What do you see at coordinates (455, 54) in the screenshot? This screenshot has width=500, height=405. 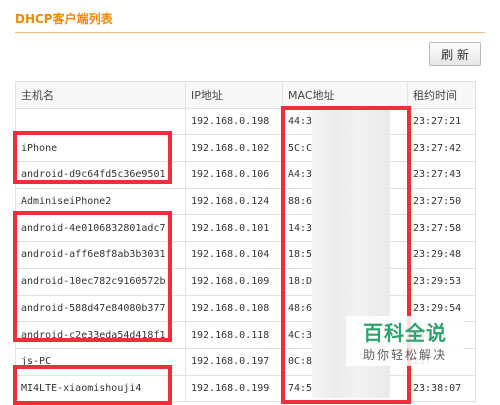 I see `refresh-button: 刷 新` at bounding box center [455, 54].